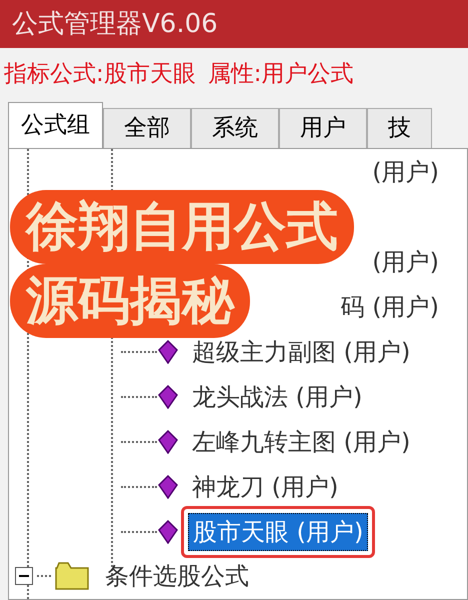  What do you see at coordinates (147, 128) in the screenshot?
I see `tab: 全部` at bounding box center [147, 128].